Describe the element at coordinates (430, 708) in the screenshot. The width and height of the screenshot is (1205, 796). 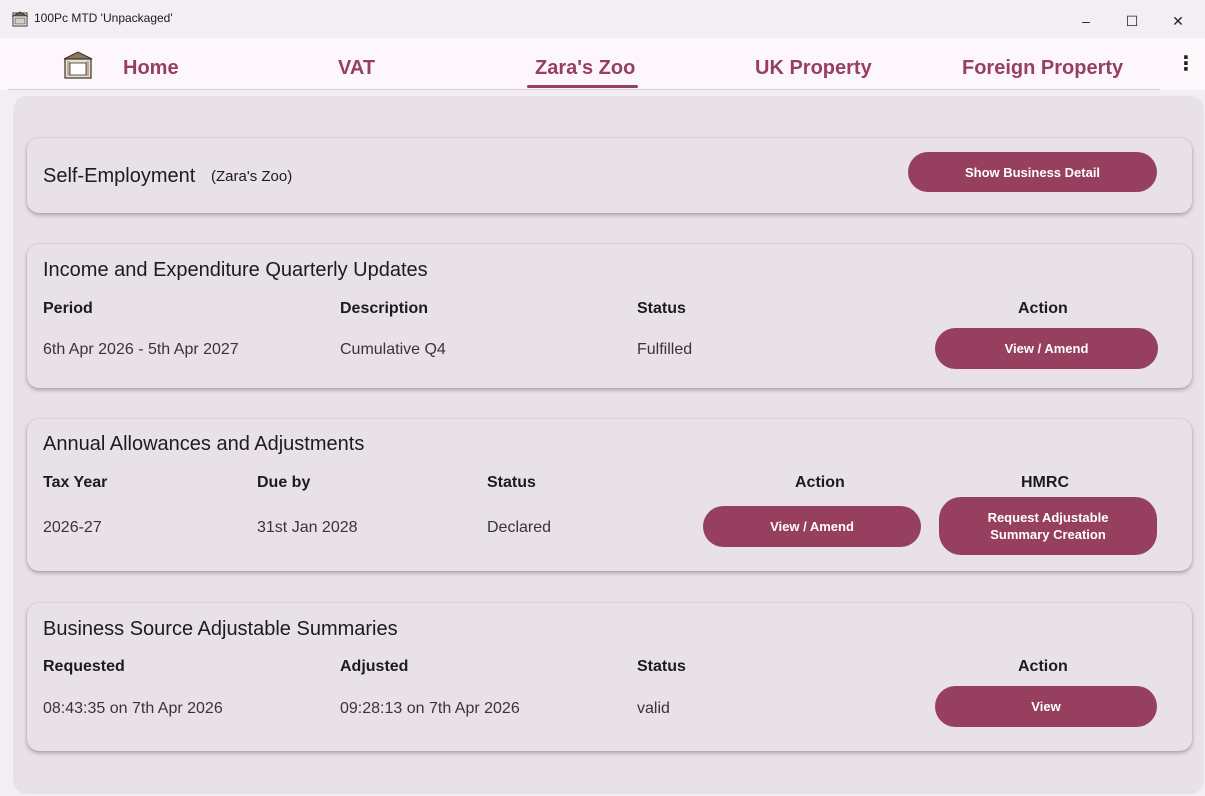
I see `adjusted-cell: 09:28:13 on 7th Apr 2026` at that location.